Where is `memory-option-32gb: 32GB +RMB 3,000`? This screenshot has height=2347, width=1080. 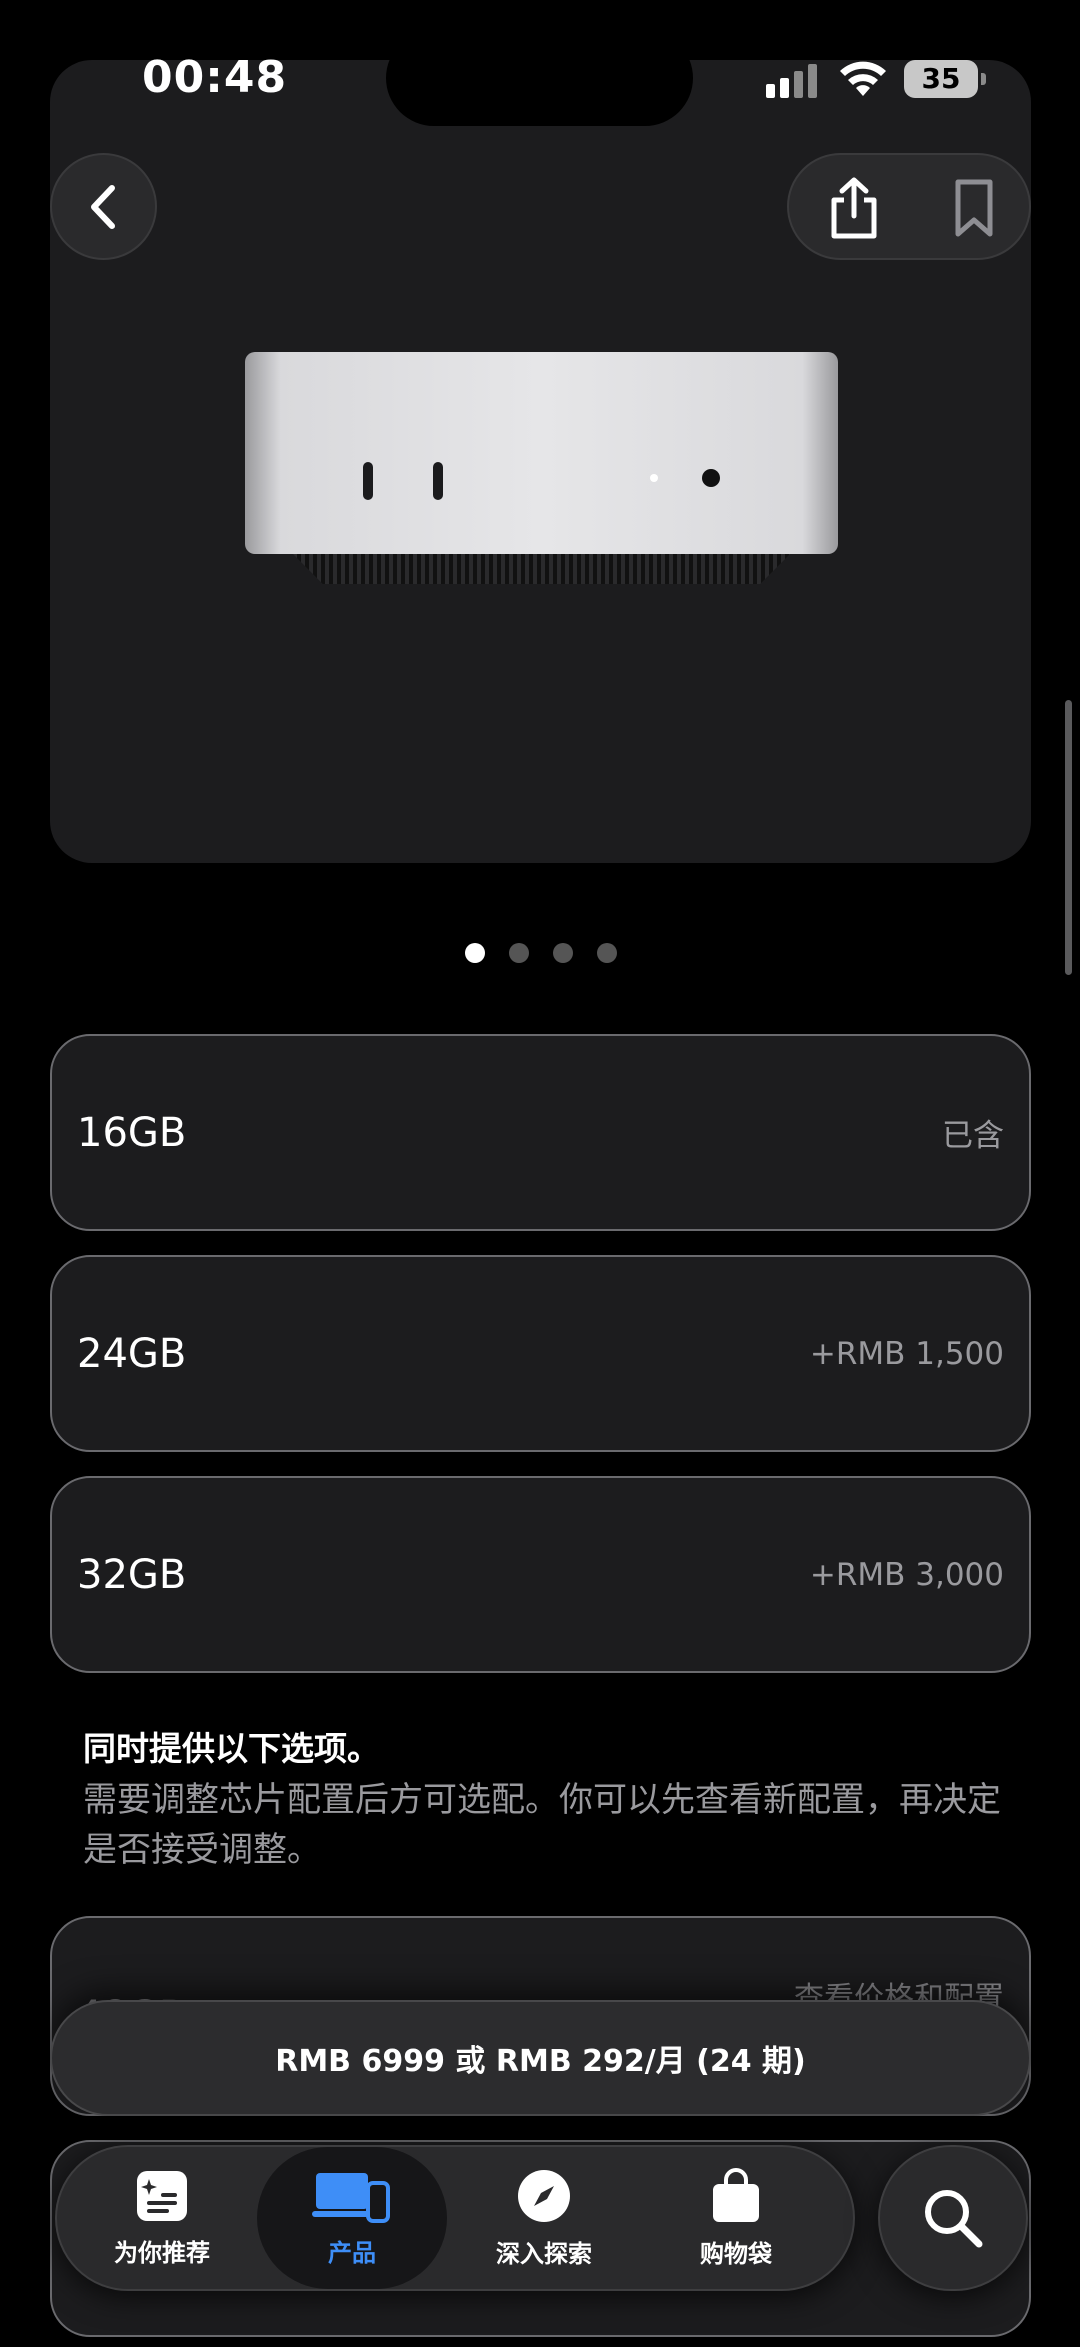
memory-option-32gb: 32GB +RMB 3,000 is located at coordinates (540, 1574).